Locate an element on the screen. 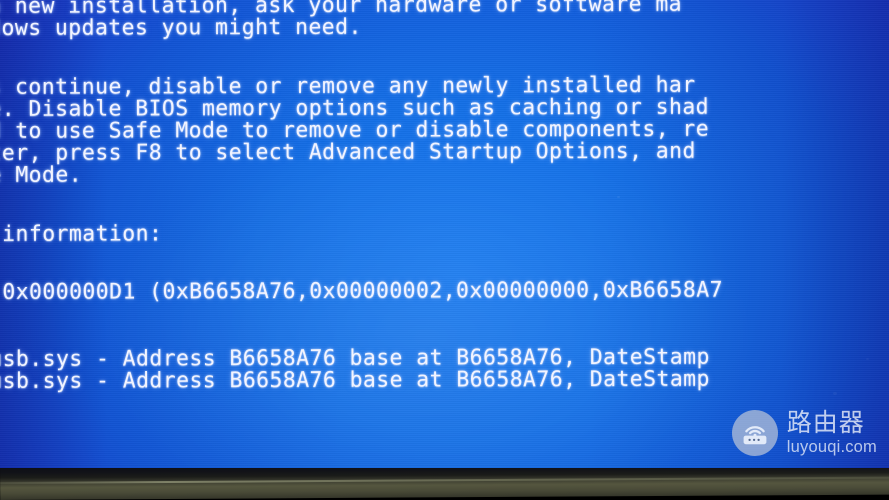 This screenshot has height=500, width=889. bsod-technical-information-heading: tal information: is located at coordinates (82, 234).